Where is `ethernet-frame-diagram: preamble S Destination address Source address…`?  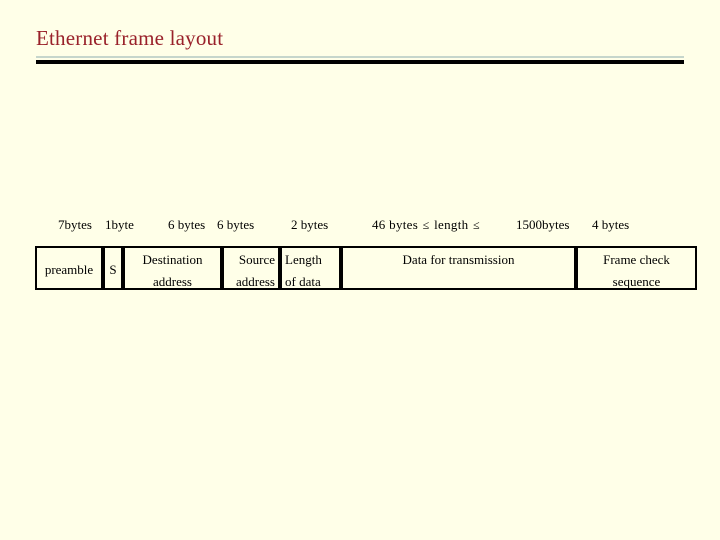 ethernet-frame-diagram: preamble S Destination address Source address… is located at coordinates (366, 268).